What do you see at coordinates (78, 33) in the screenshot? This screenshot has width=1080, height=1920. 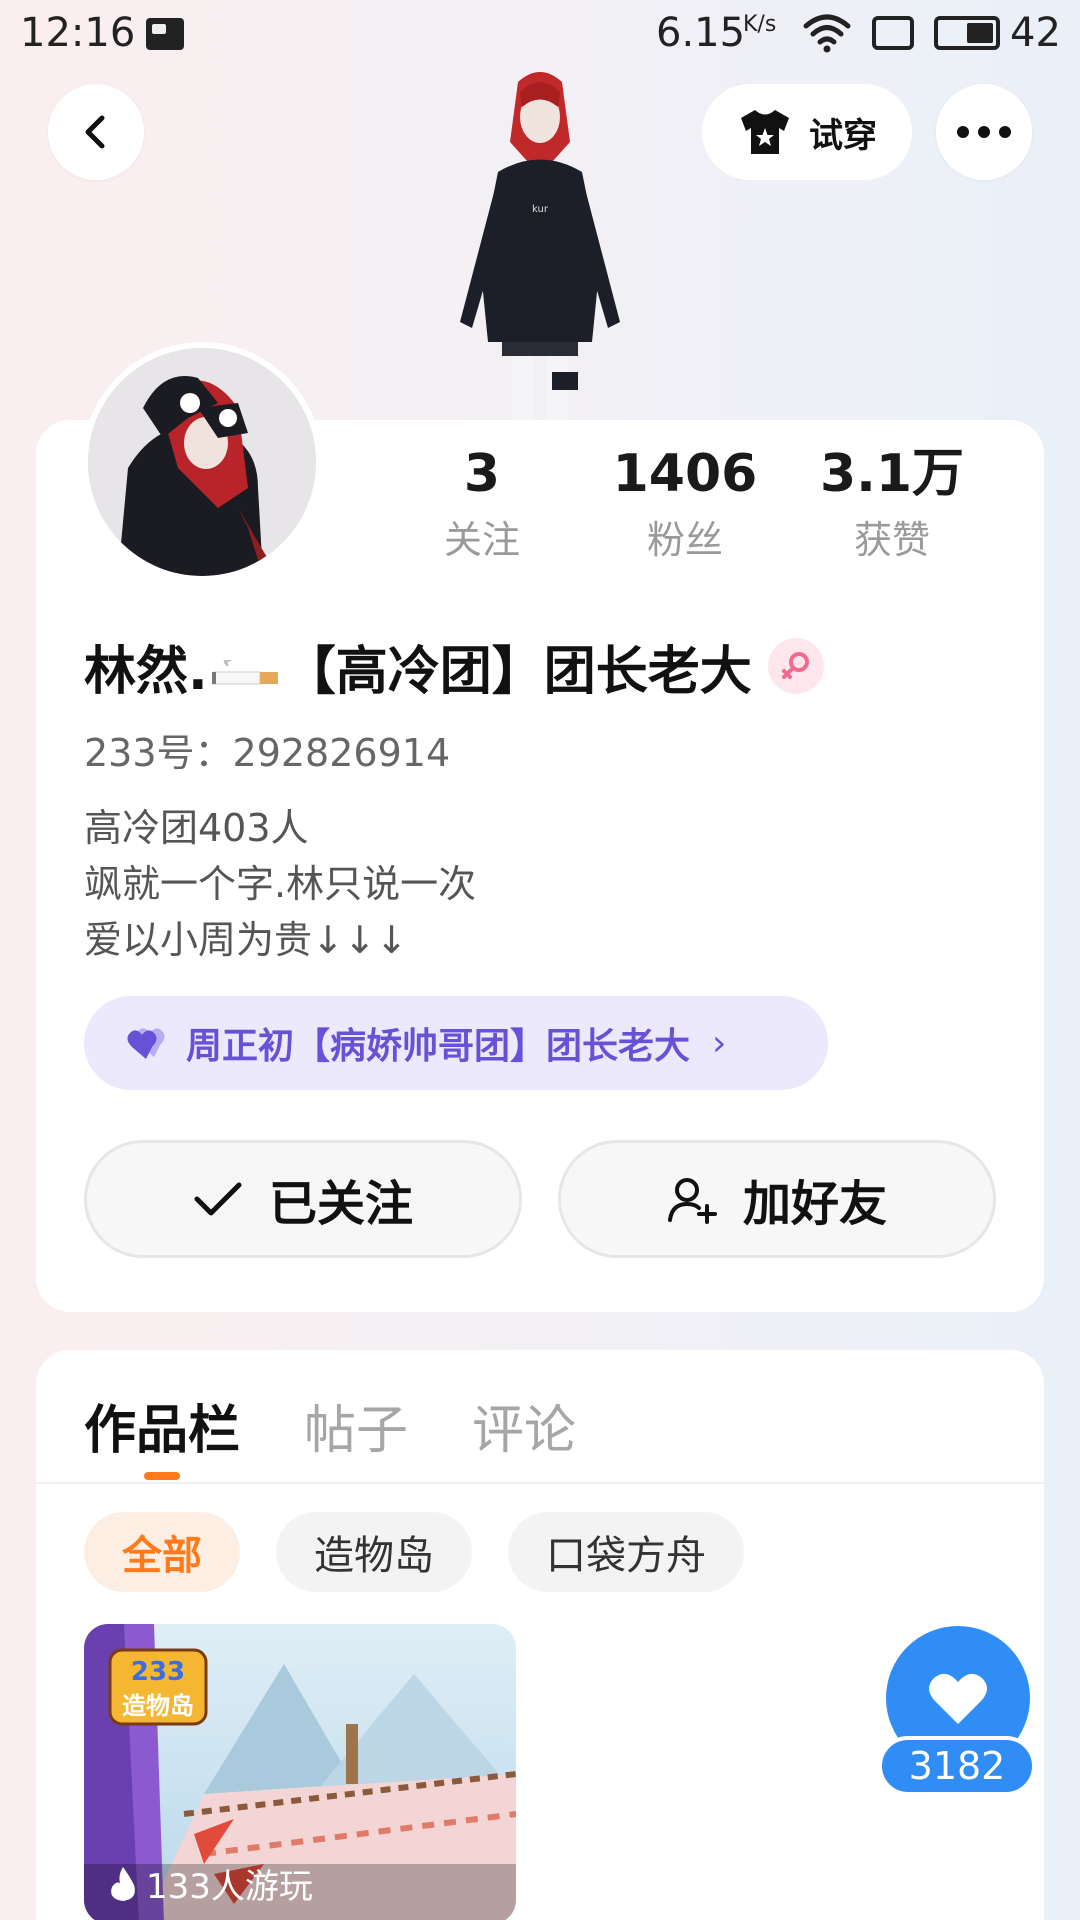 I see `status-time: 12:16` at bounding box center [78, 33].